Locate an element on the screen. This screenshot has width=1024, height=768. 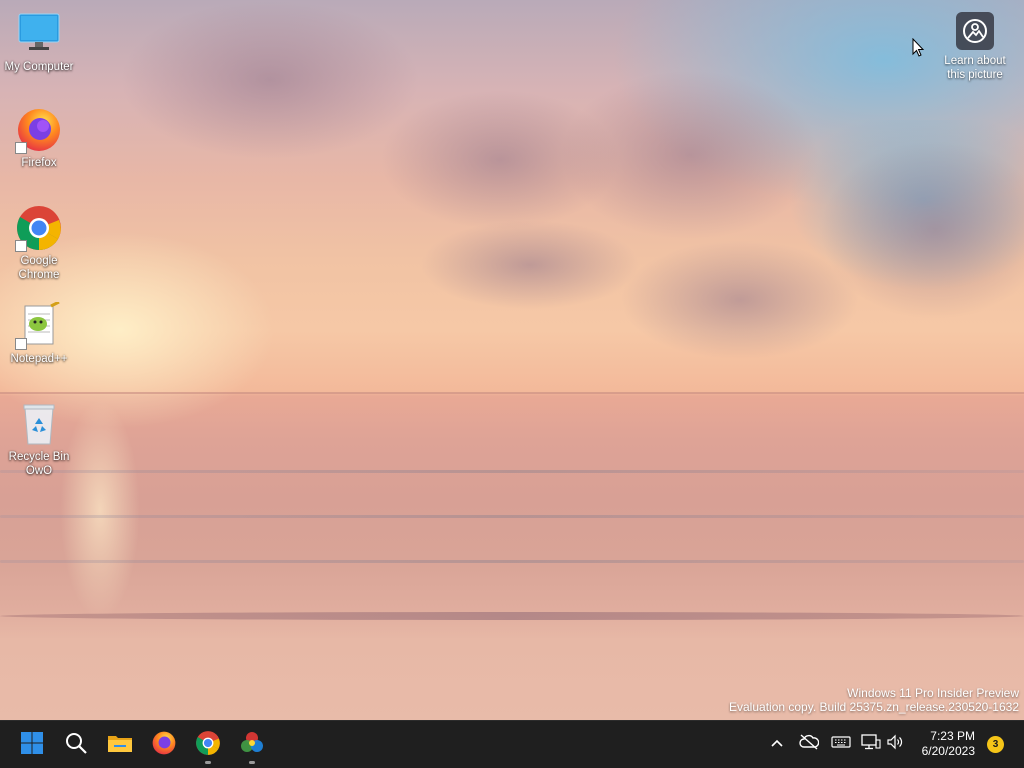
firefox-taskbar-button is located at coordinates (164, 745).